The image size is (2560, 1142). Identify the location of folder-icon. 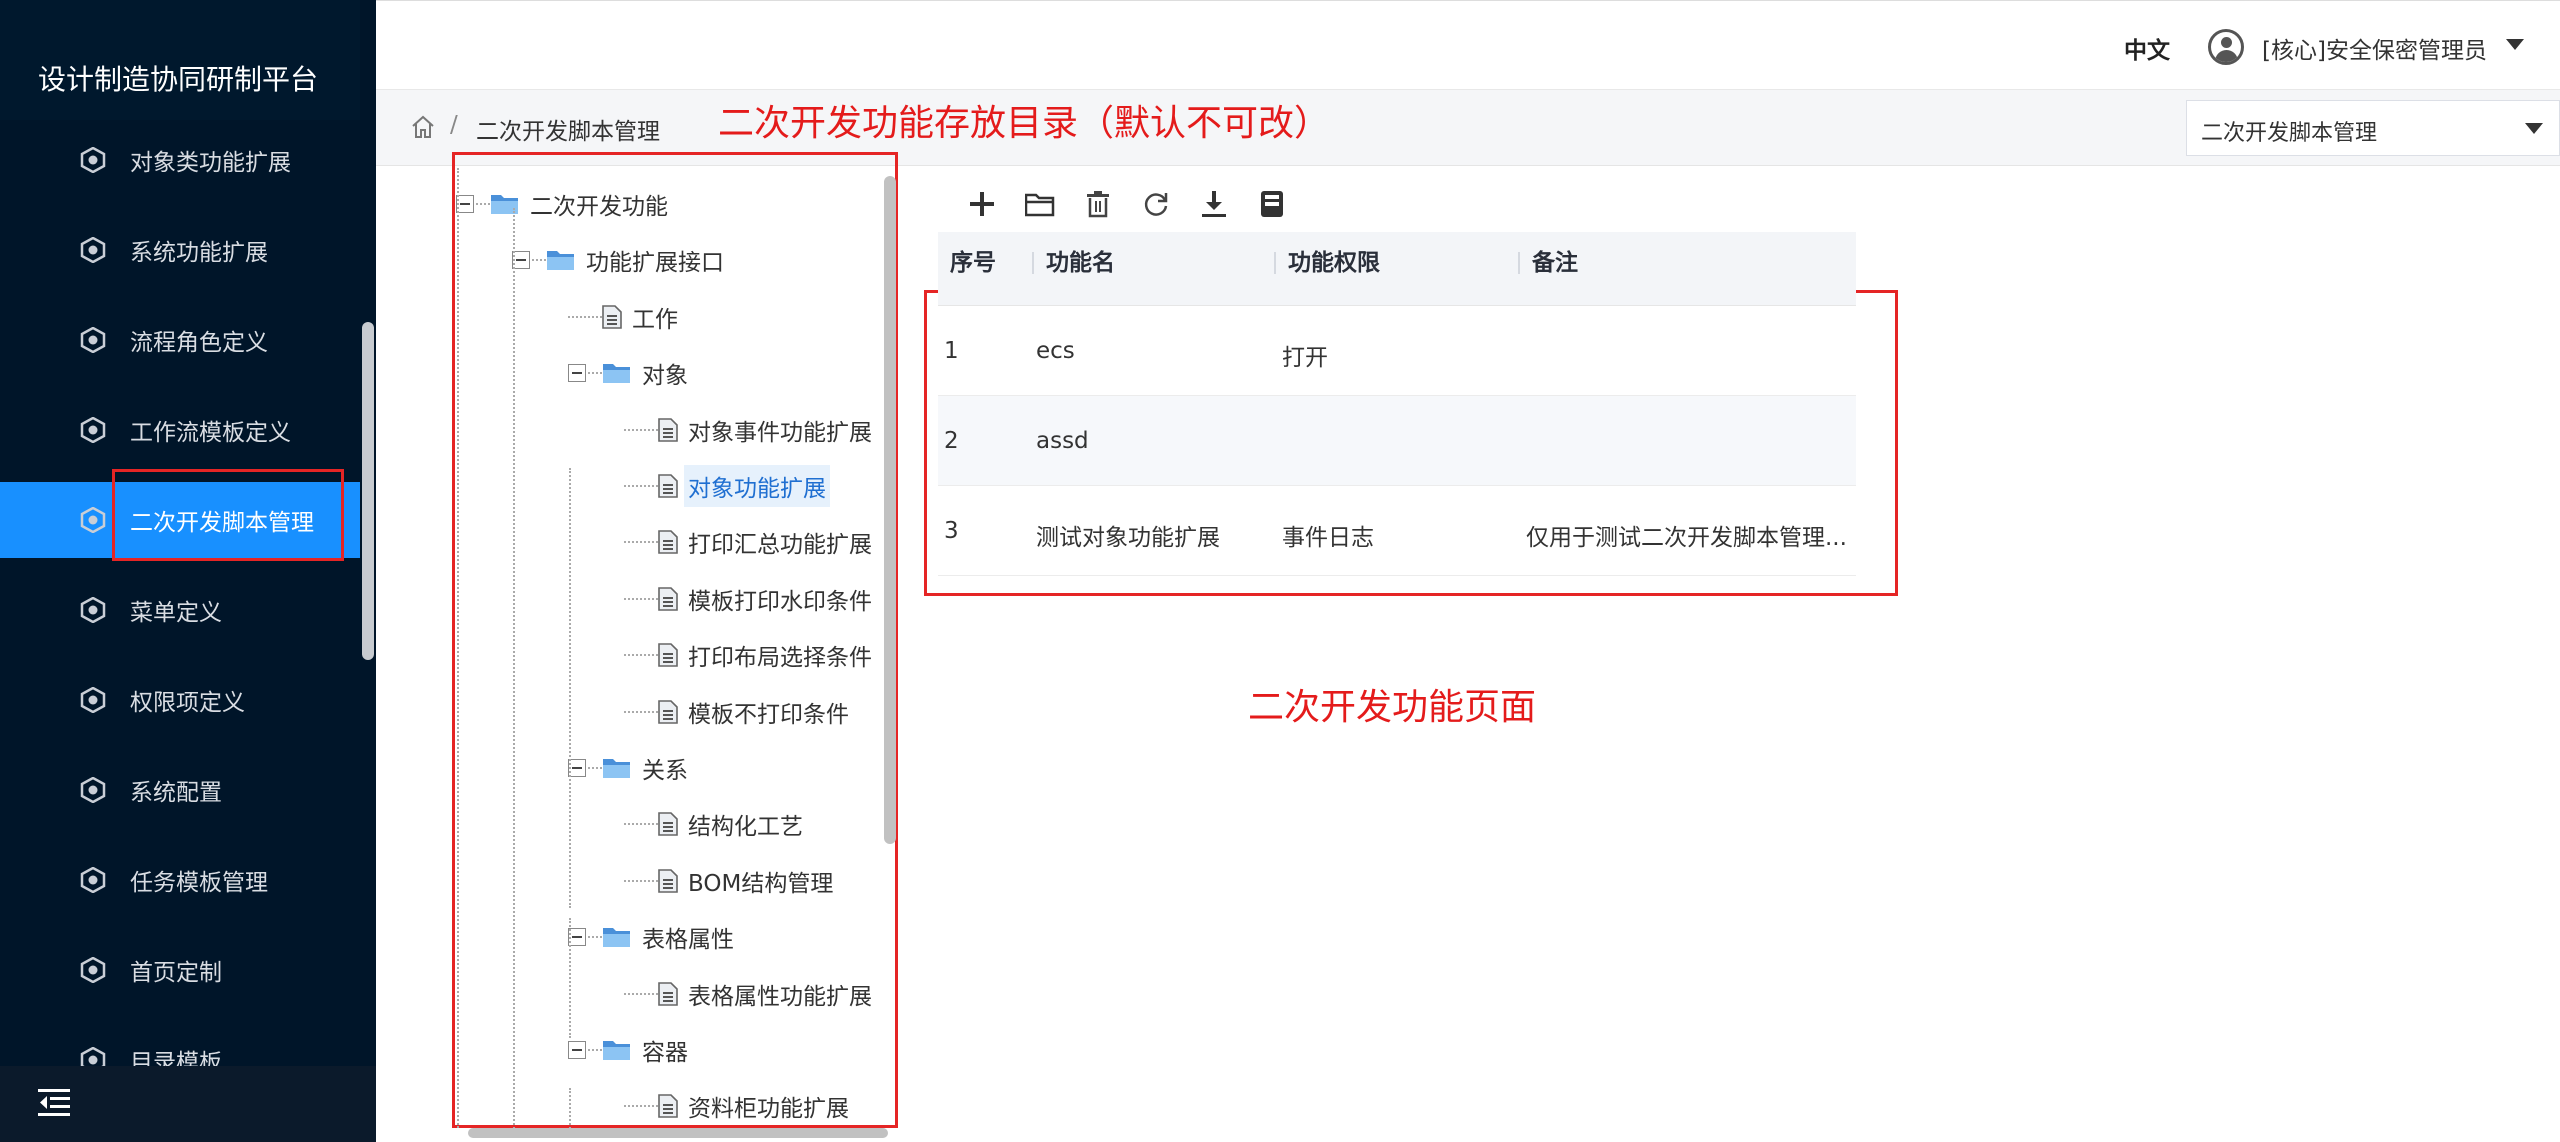
(1040, 204).